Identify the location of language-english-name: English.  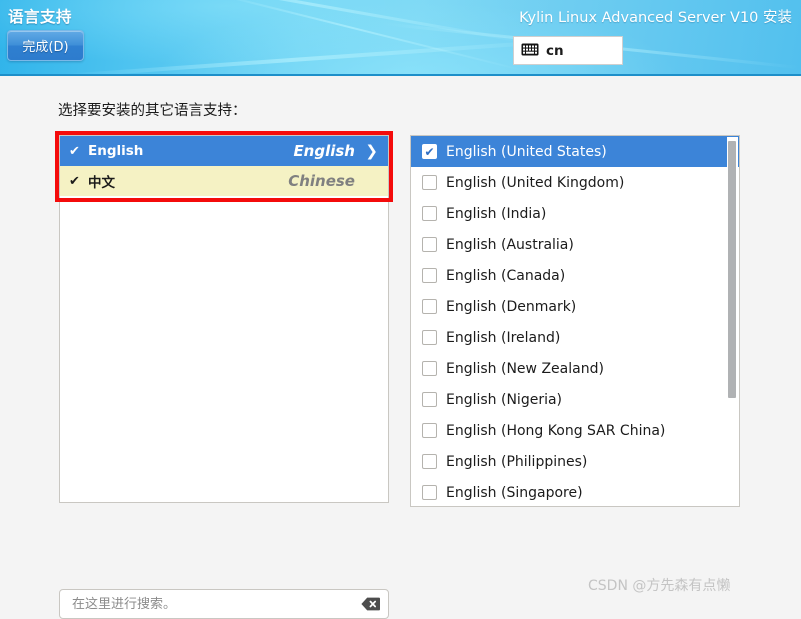
(324, 151).